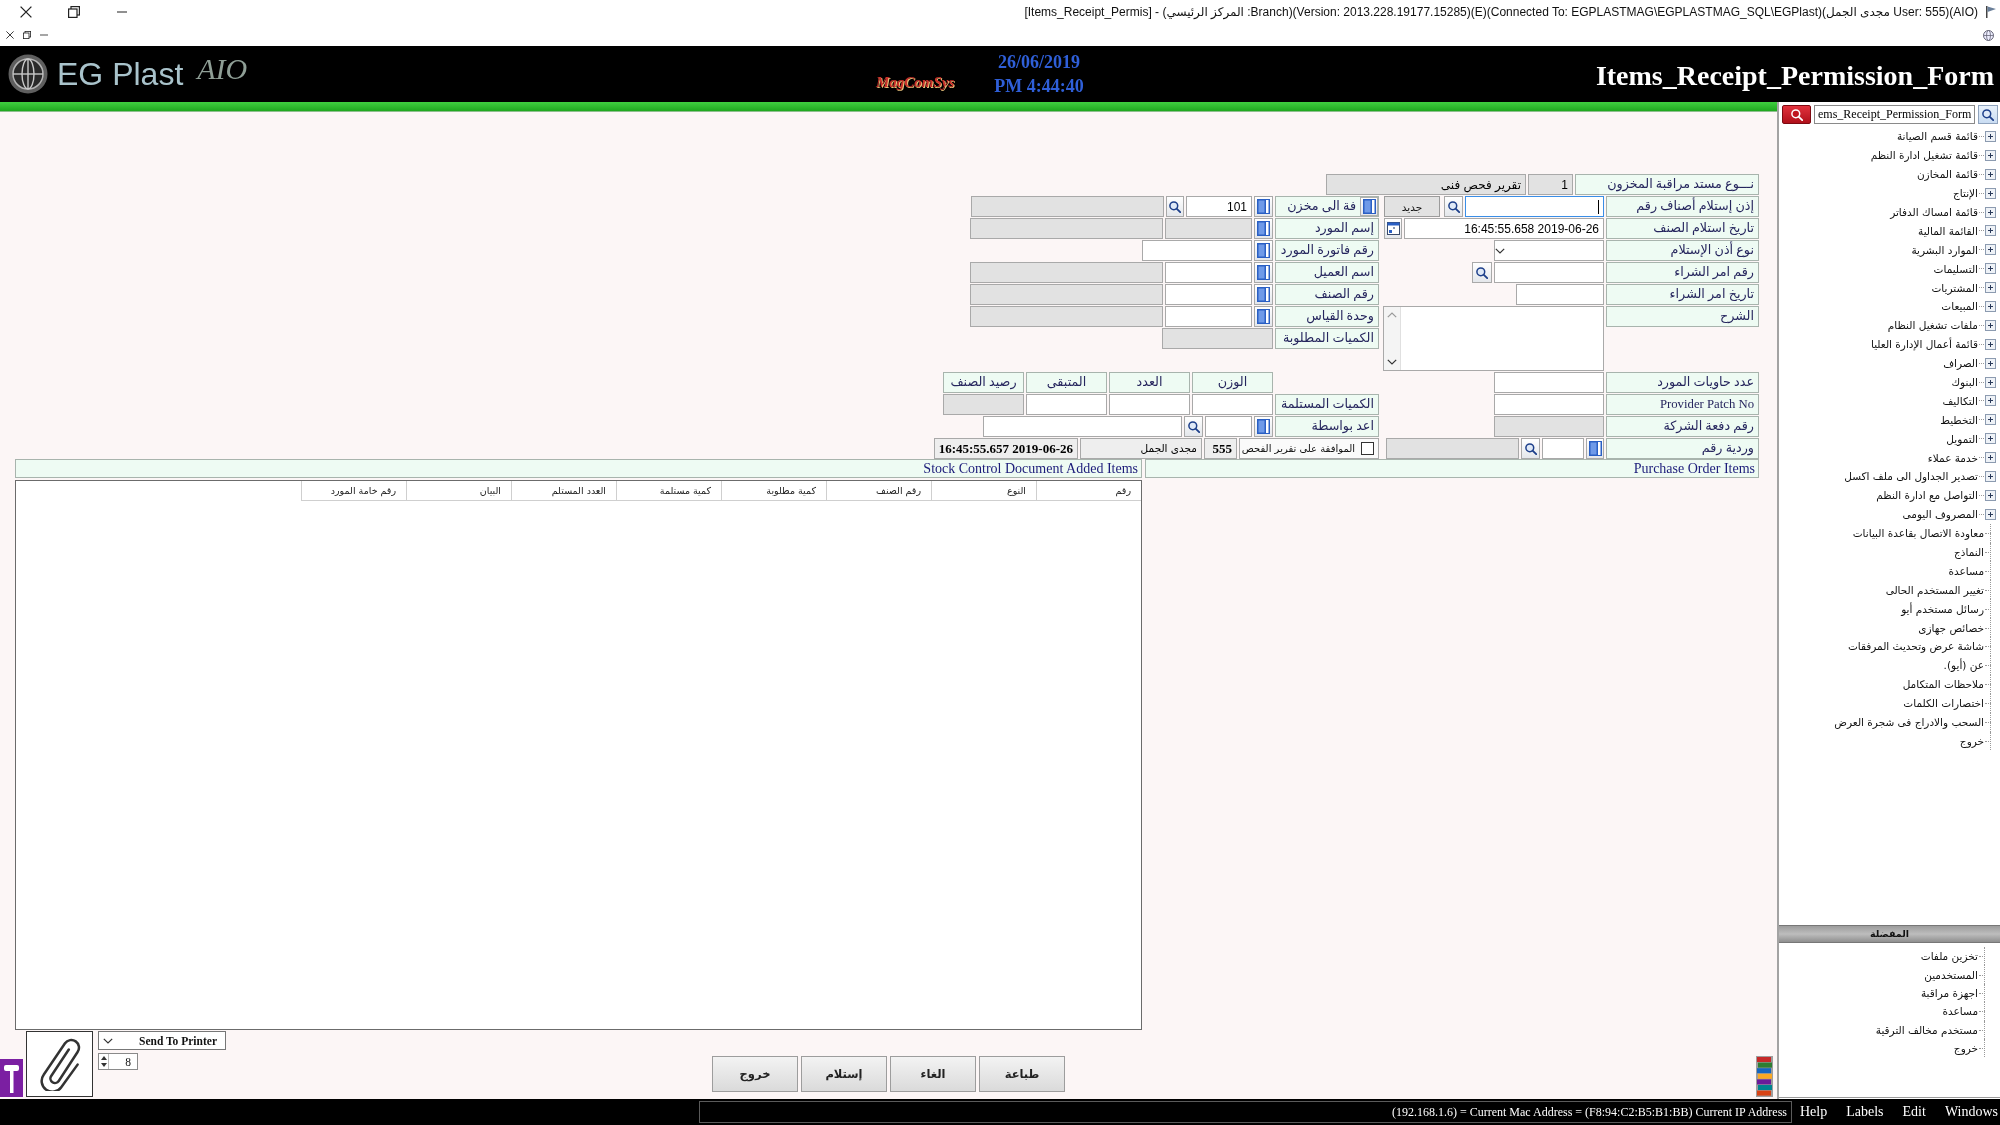  Describe the element at coordinates (11, 1078) in the screenshot. I see `paint-roller-icon` at that location.